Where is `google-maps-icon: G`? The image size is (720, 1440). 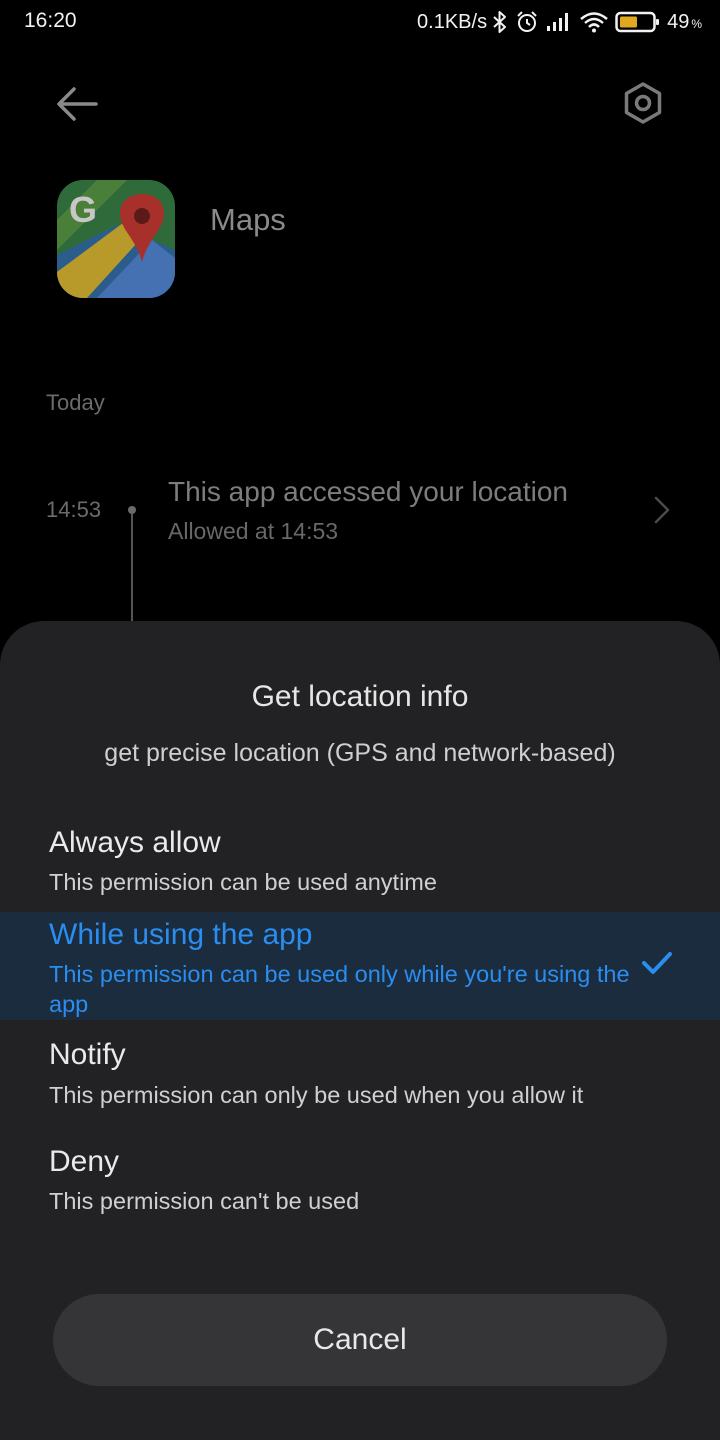 google-maps-icon: G is located at coordinates (116, 239).